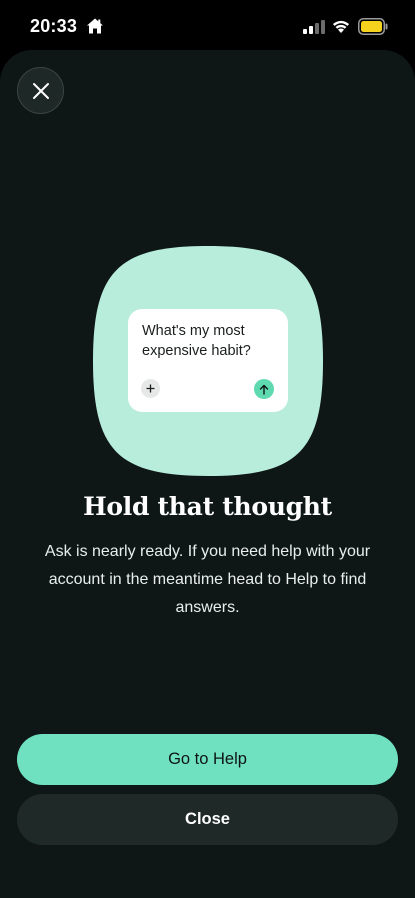 The height and width of the screenshot is (898, 415). I want to click on status-bar: 20:33, so click(207, 26).